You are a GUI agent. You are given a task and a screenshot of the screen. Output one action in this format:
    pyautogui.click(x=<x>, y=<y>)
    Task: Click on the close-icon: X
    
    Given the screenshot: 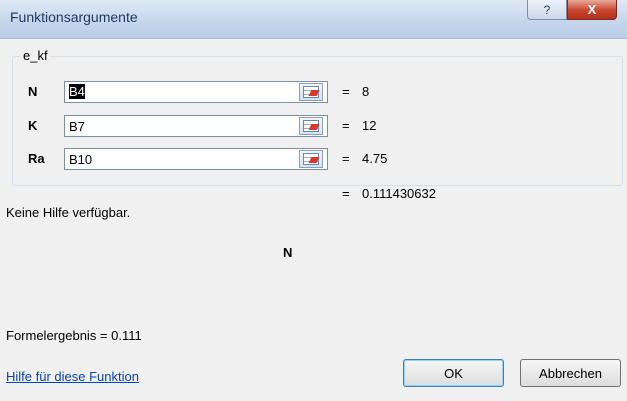 What is the action you would take?
    pyautogui.click(x=592, y=10)
    